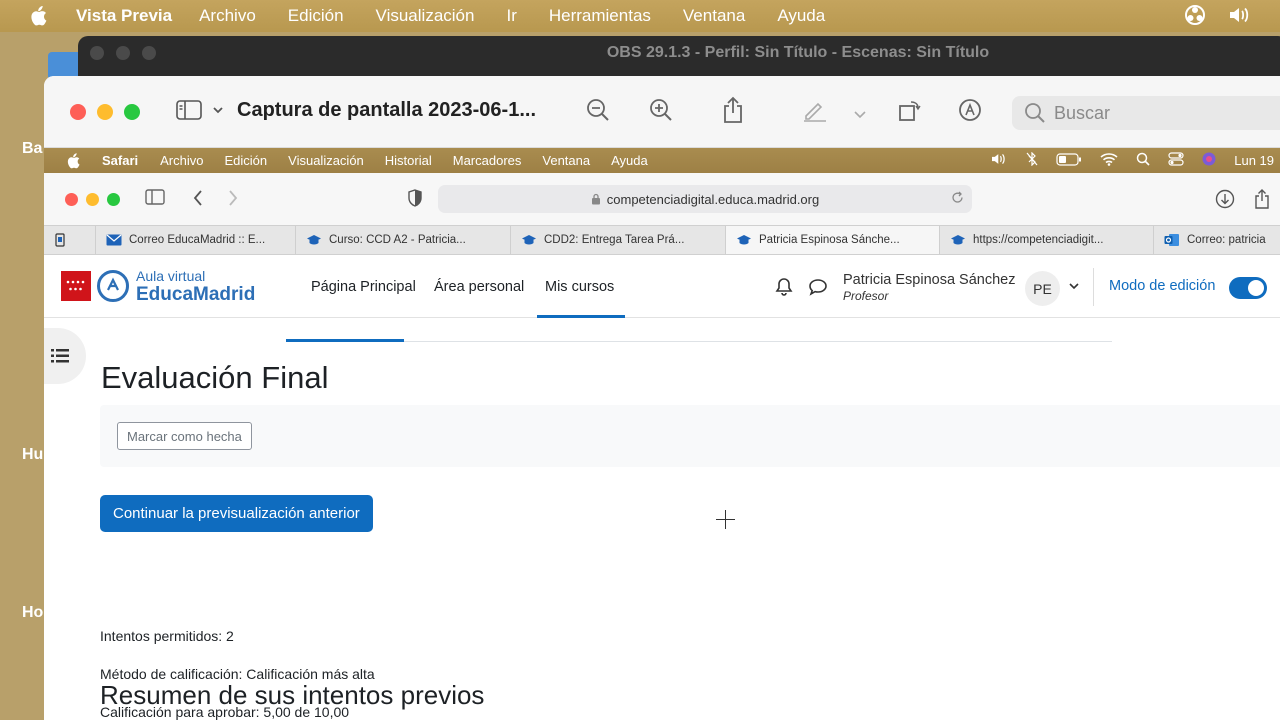 The height and width of the screenshot is (720, 1280). I want to click on menu-herramientas: Herramientas, so click(600, 16).